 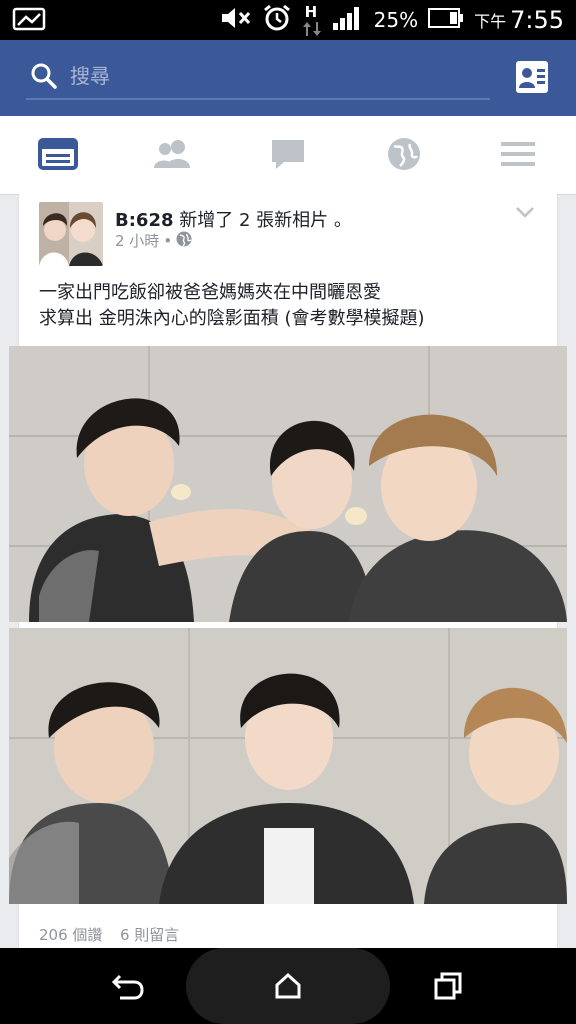 I want to click on signal-icon, so click(x=348, y=20).